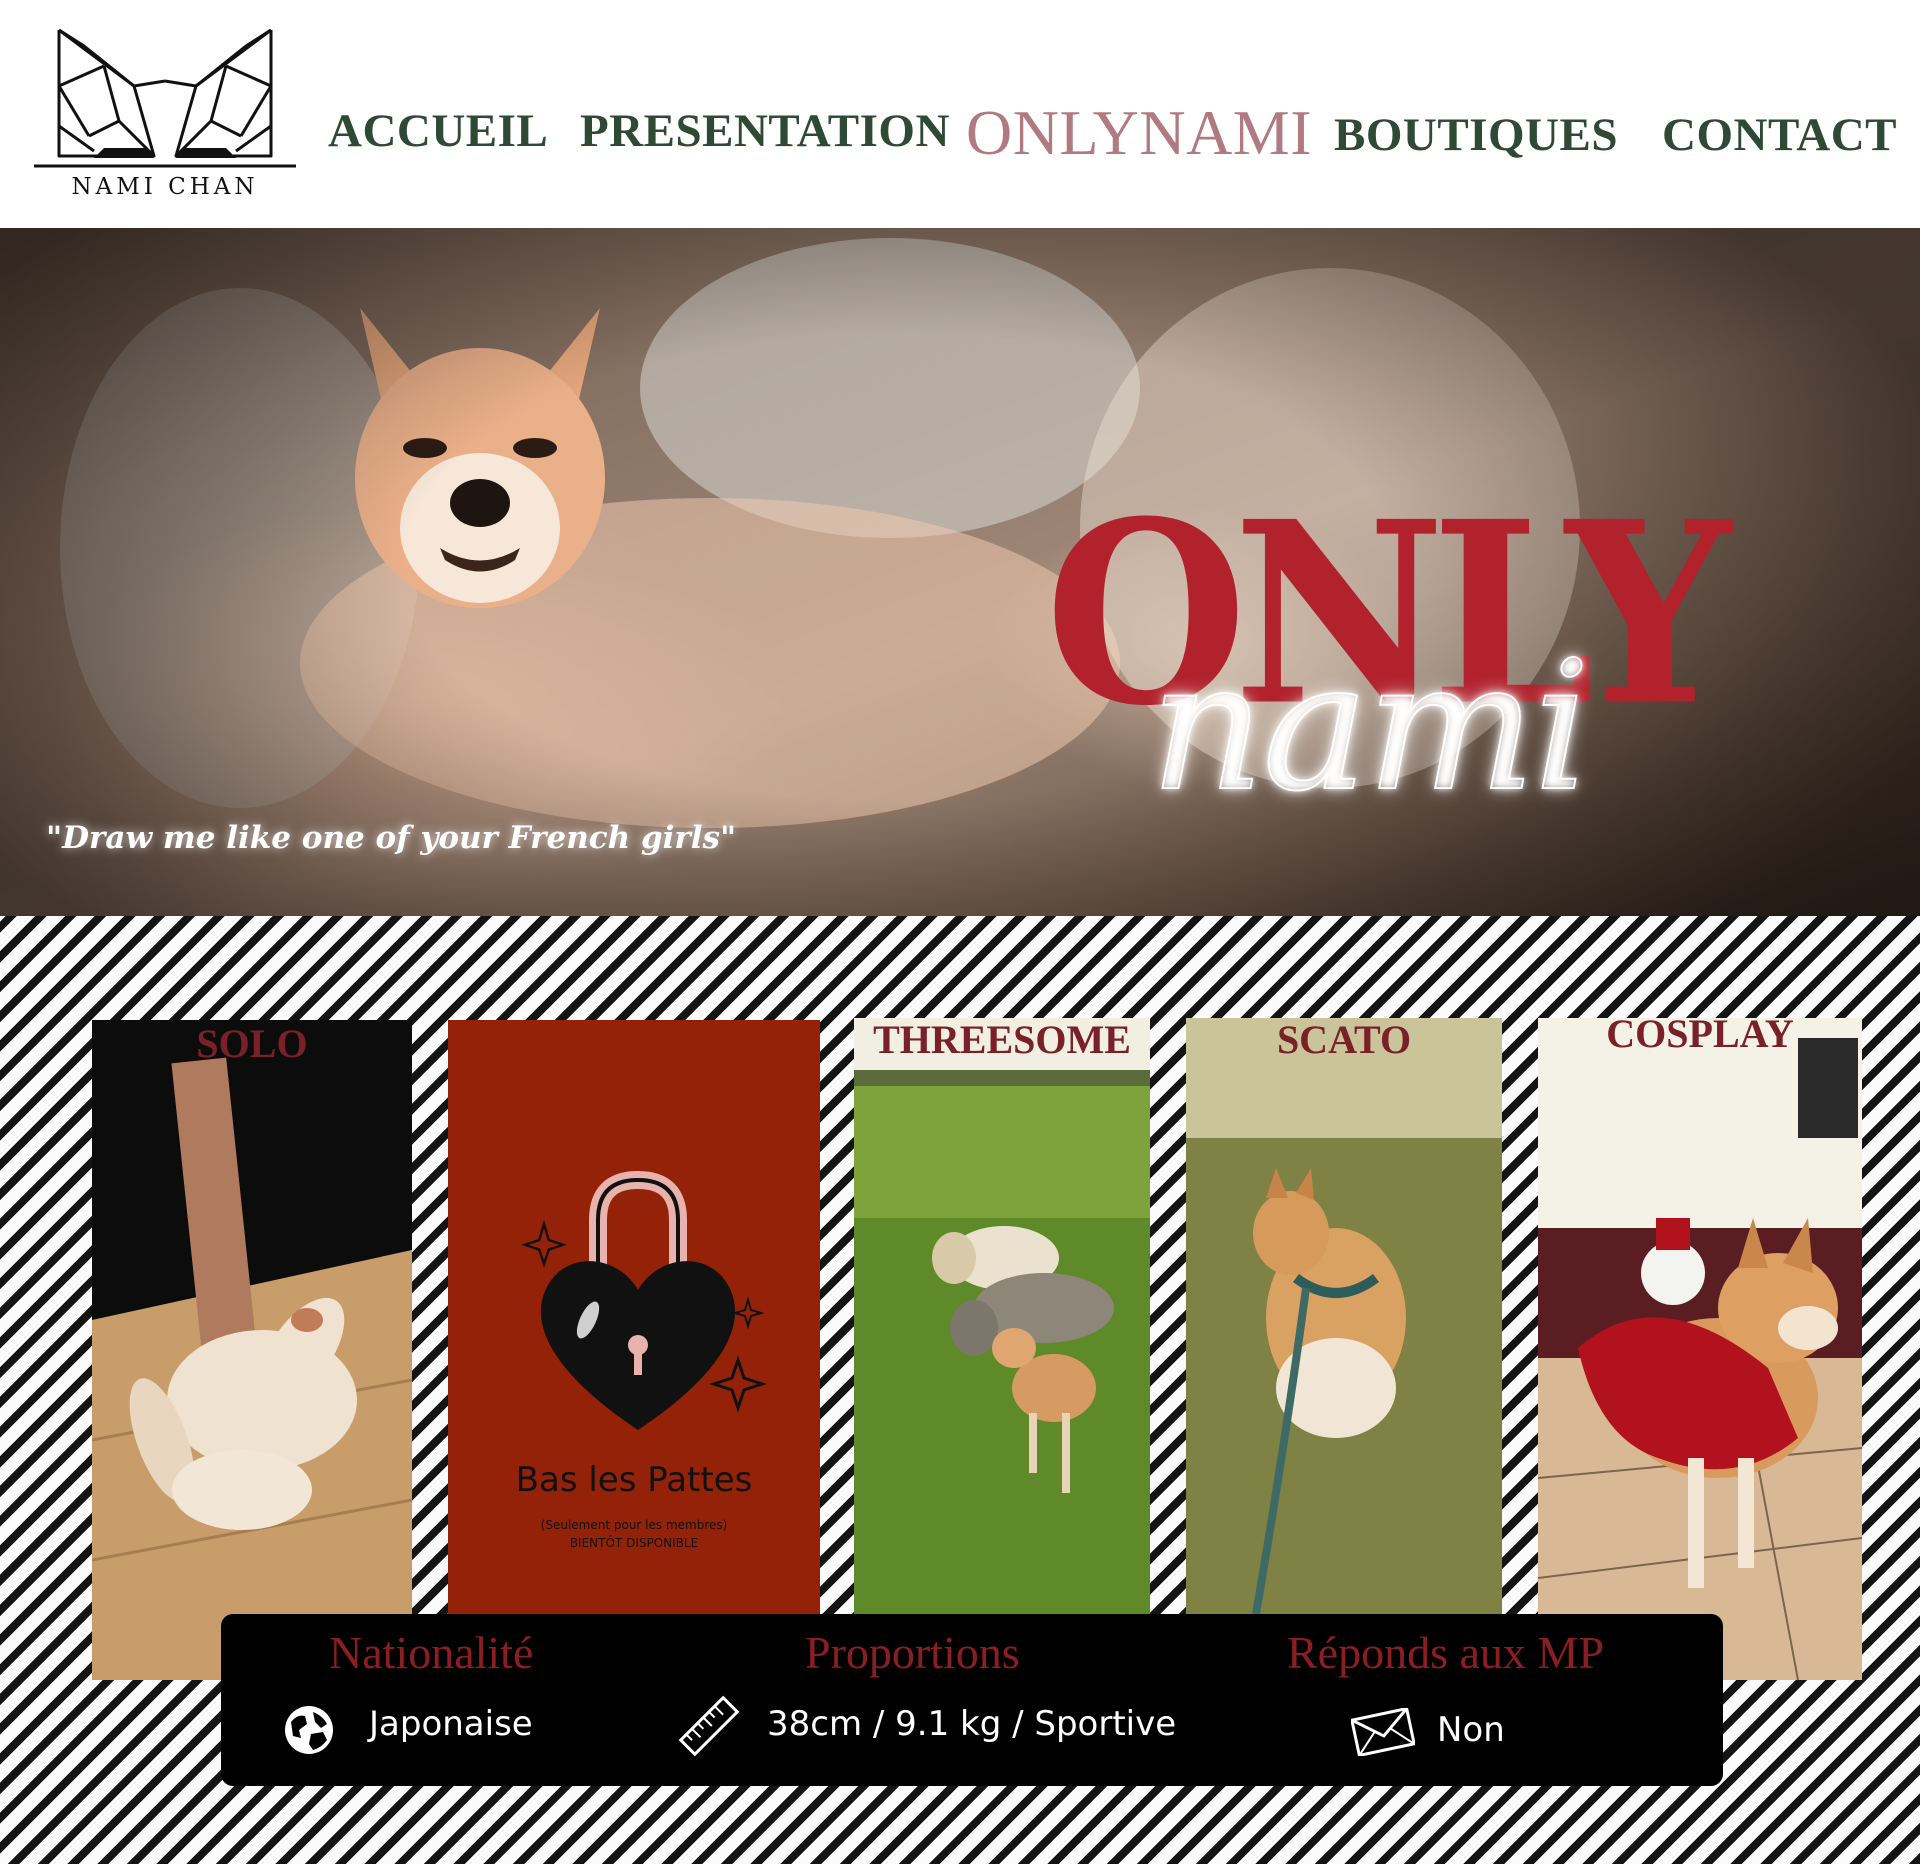 The height and width of the screenshot is (1864, 1920). What do you see at coordinates (391, 838) in the screenshot?
I see `hero-quote: "Draw me like one of your French girls"` at bounding box center [391, 838].